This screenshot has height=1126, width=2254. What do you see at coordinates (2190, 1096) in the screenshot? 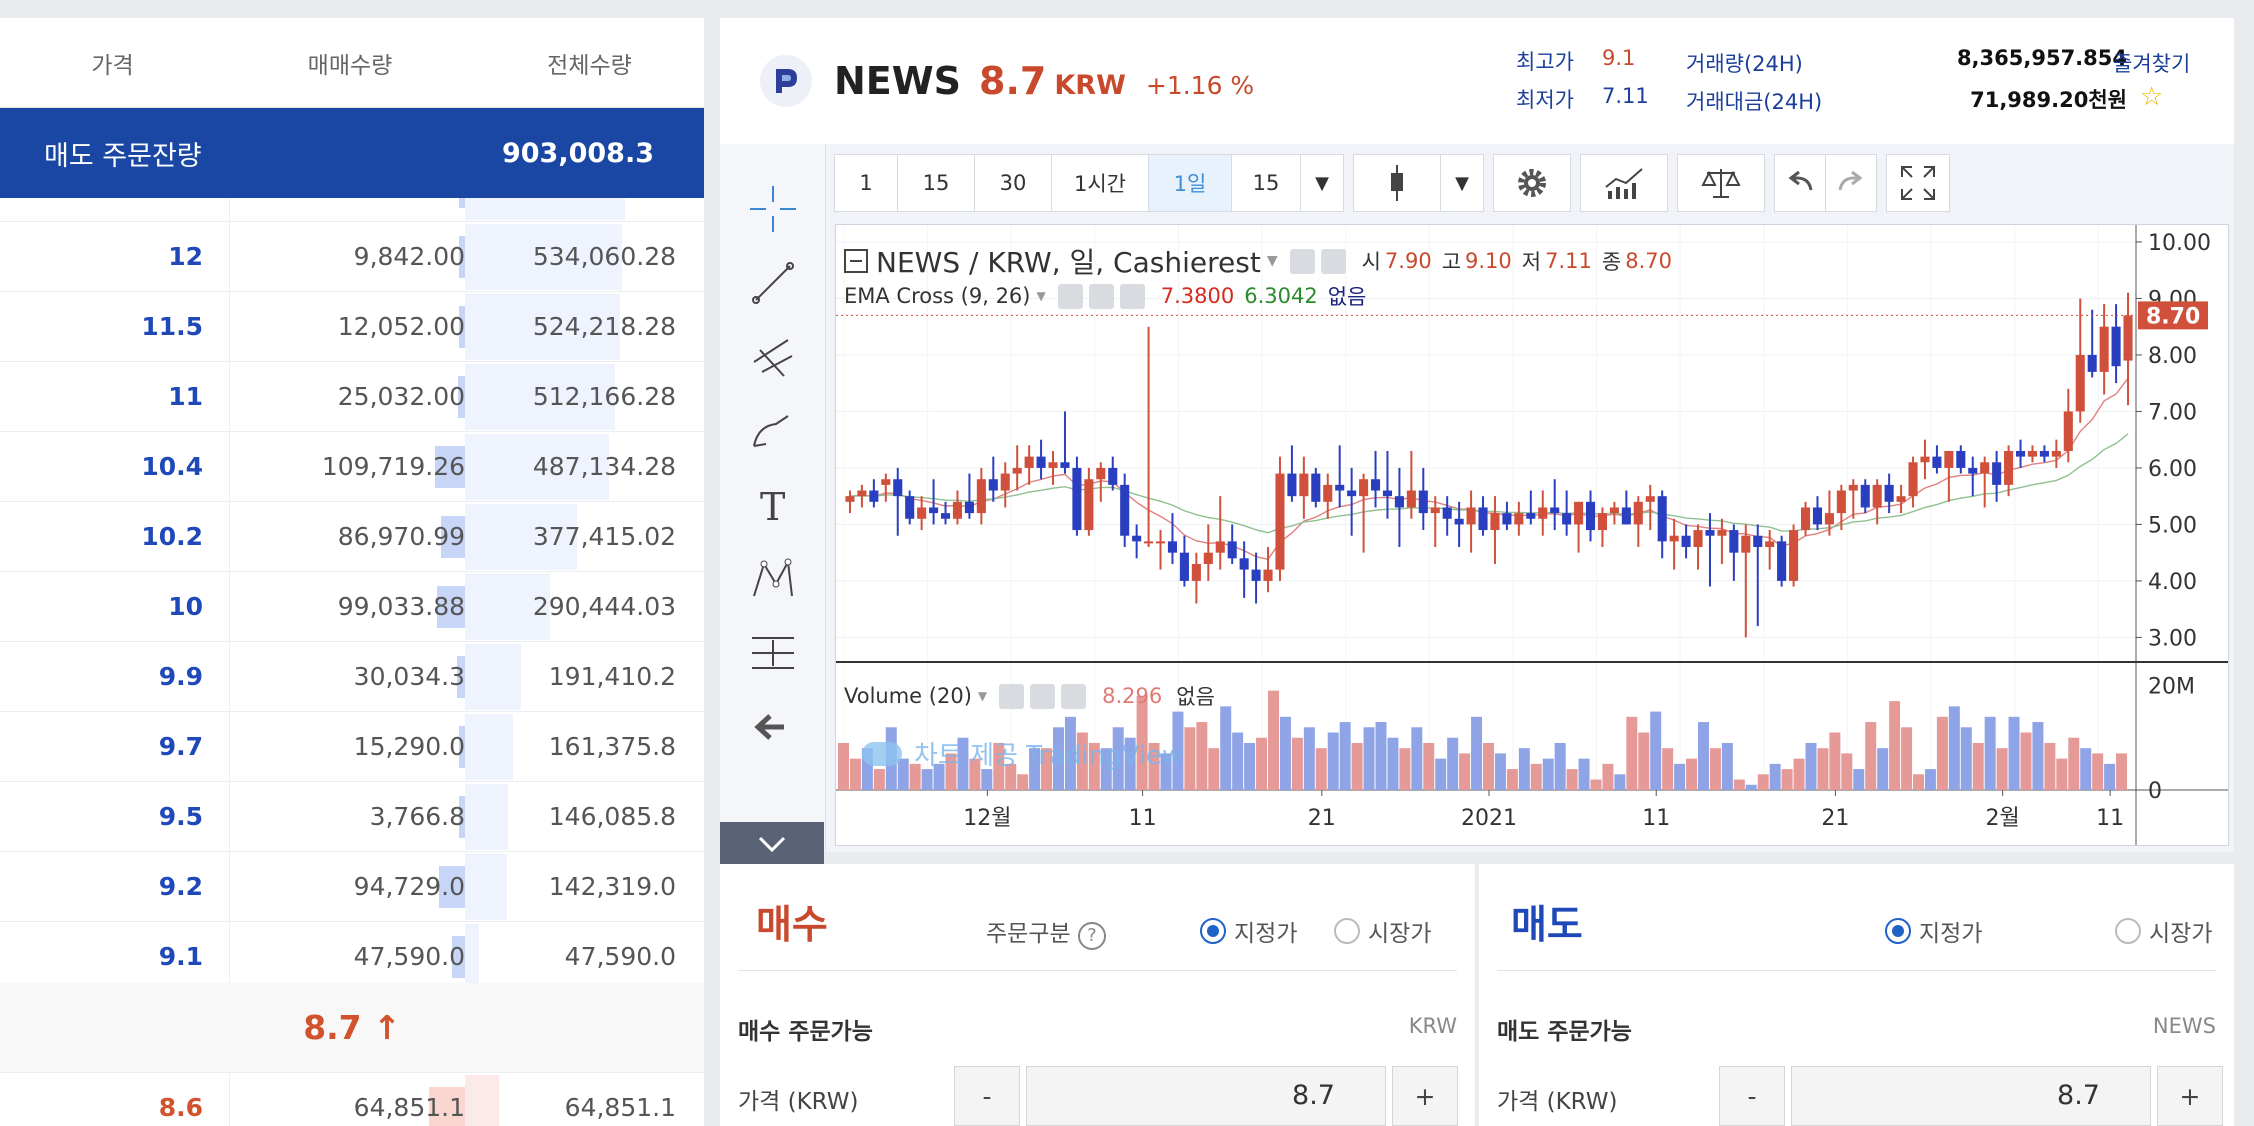
I see `sell-price-plus: +` at bounding box center [2190, 1096].